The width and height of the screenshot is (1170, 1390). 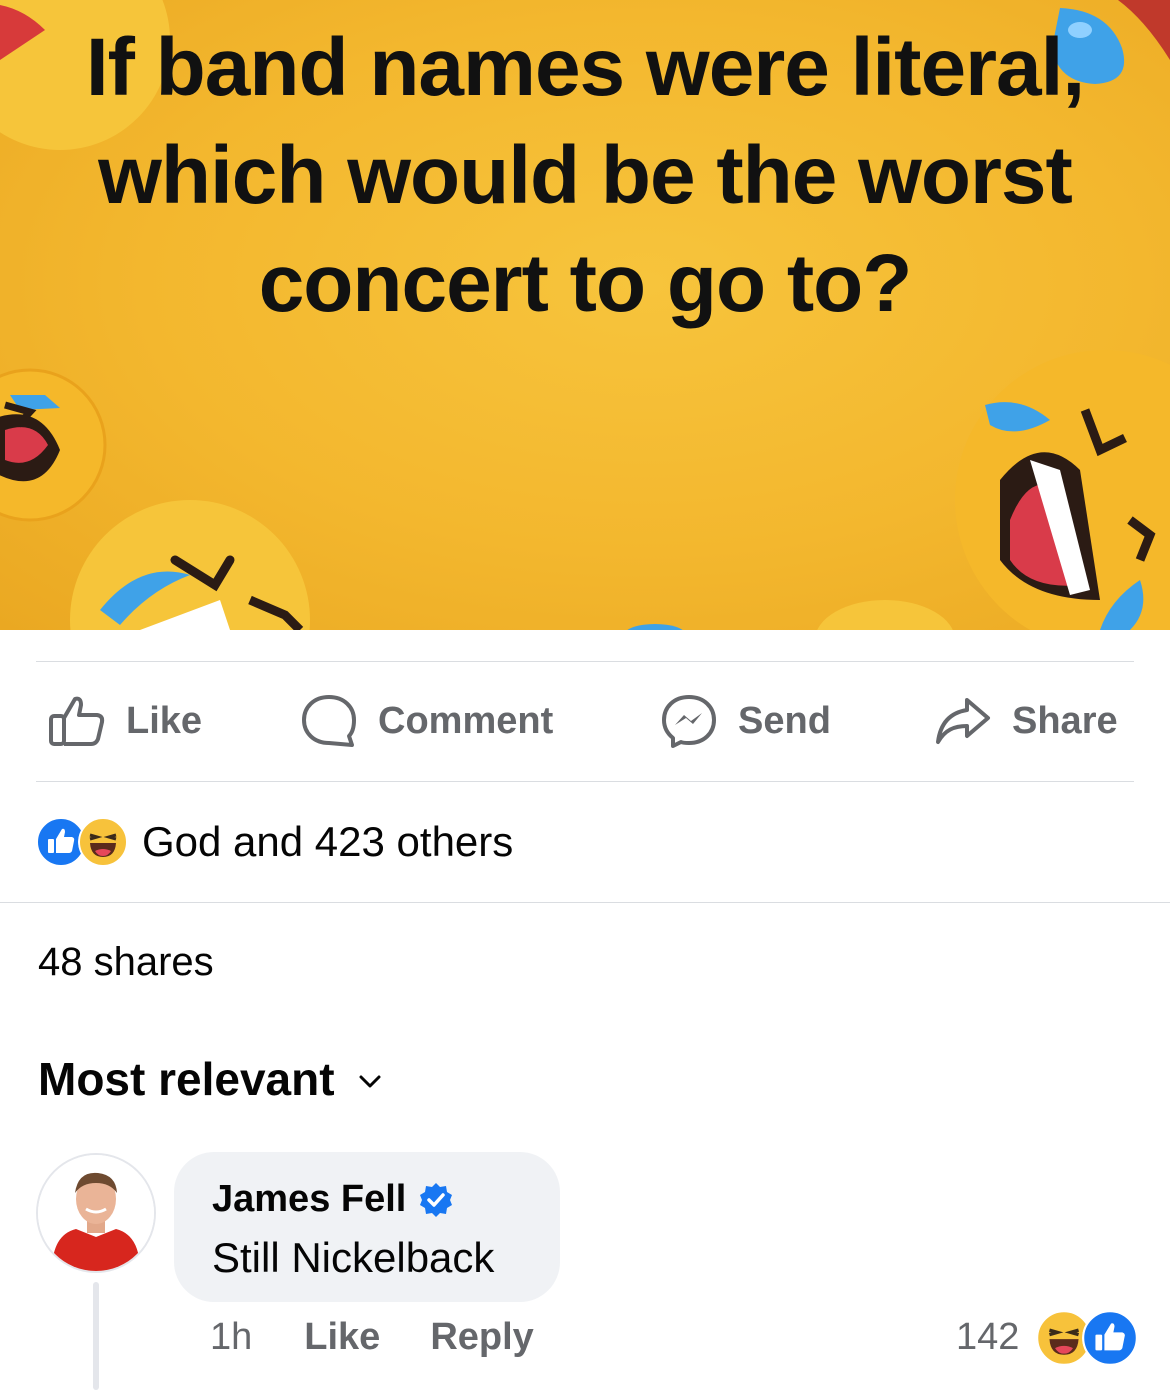 I want to click on reactions-summary: God and 423 others, so click(x=274, y=842).